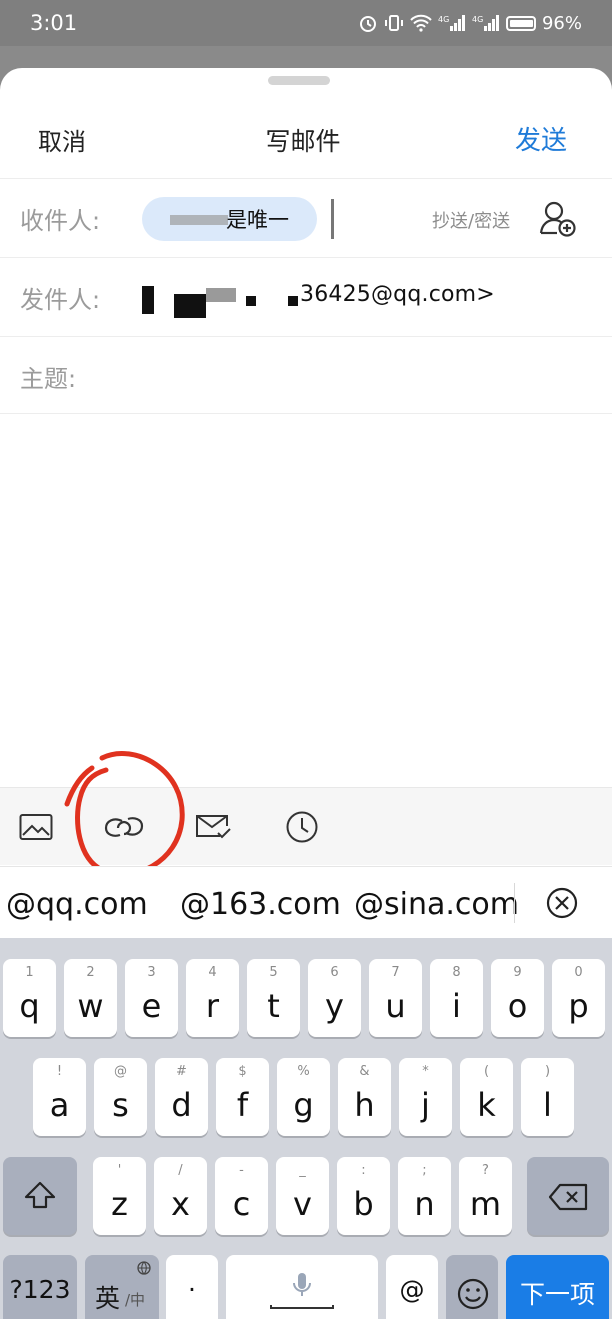 The image size is (612, 1319). What do you see at coordinates (242, 1105) in the screenshot?
I see `key-label: f` at bounding box center [242, 1105].